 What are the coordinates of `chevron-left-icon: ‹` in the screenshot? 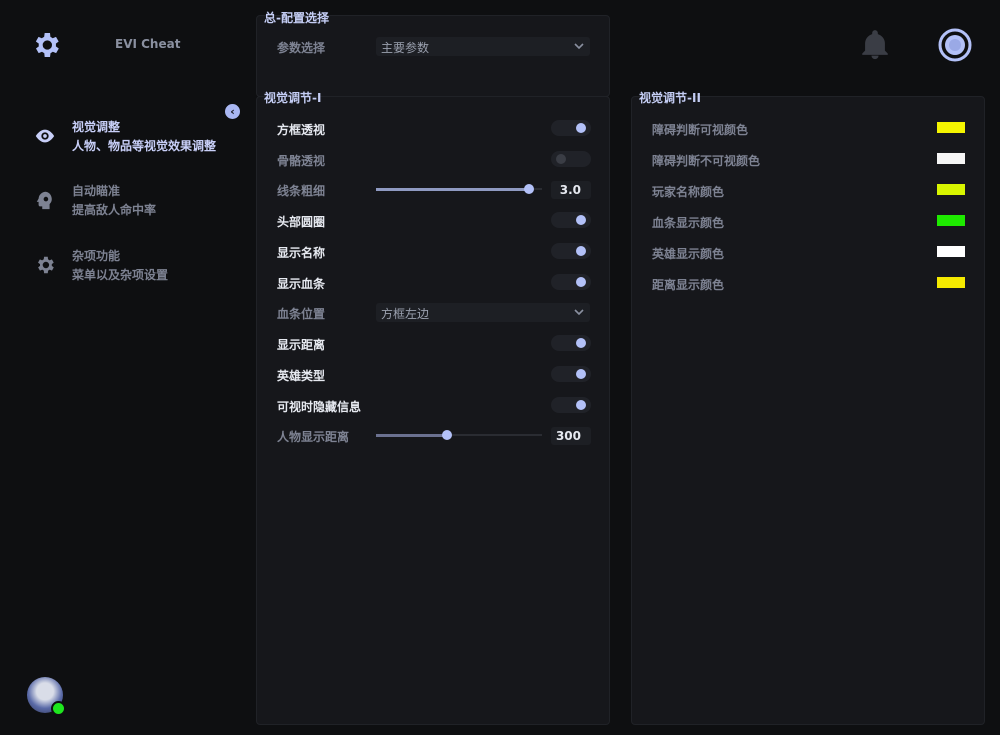 It's located at (232, 111).